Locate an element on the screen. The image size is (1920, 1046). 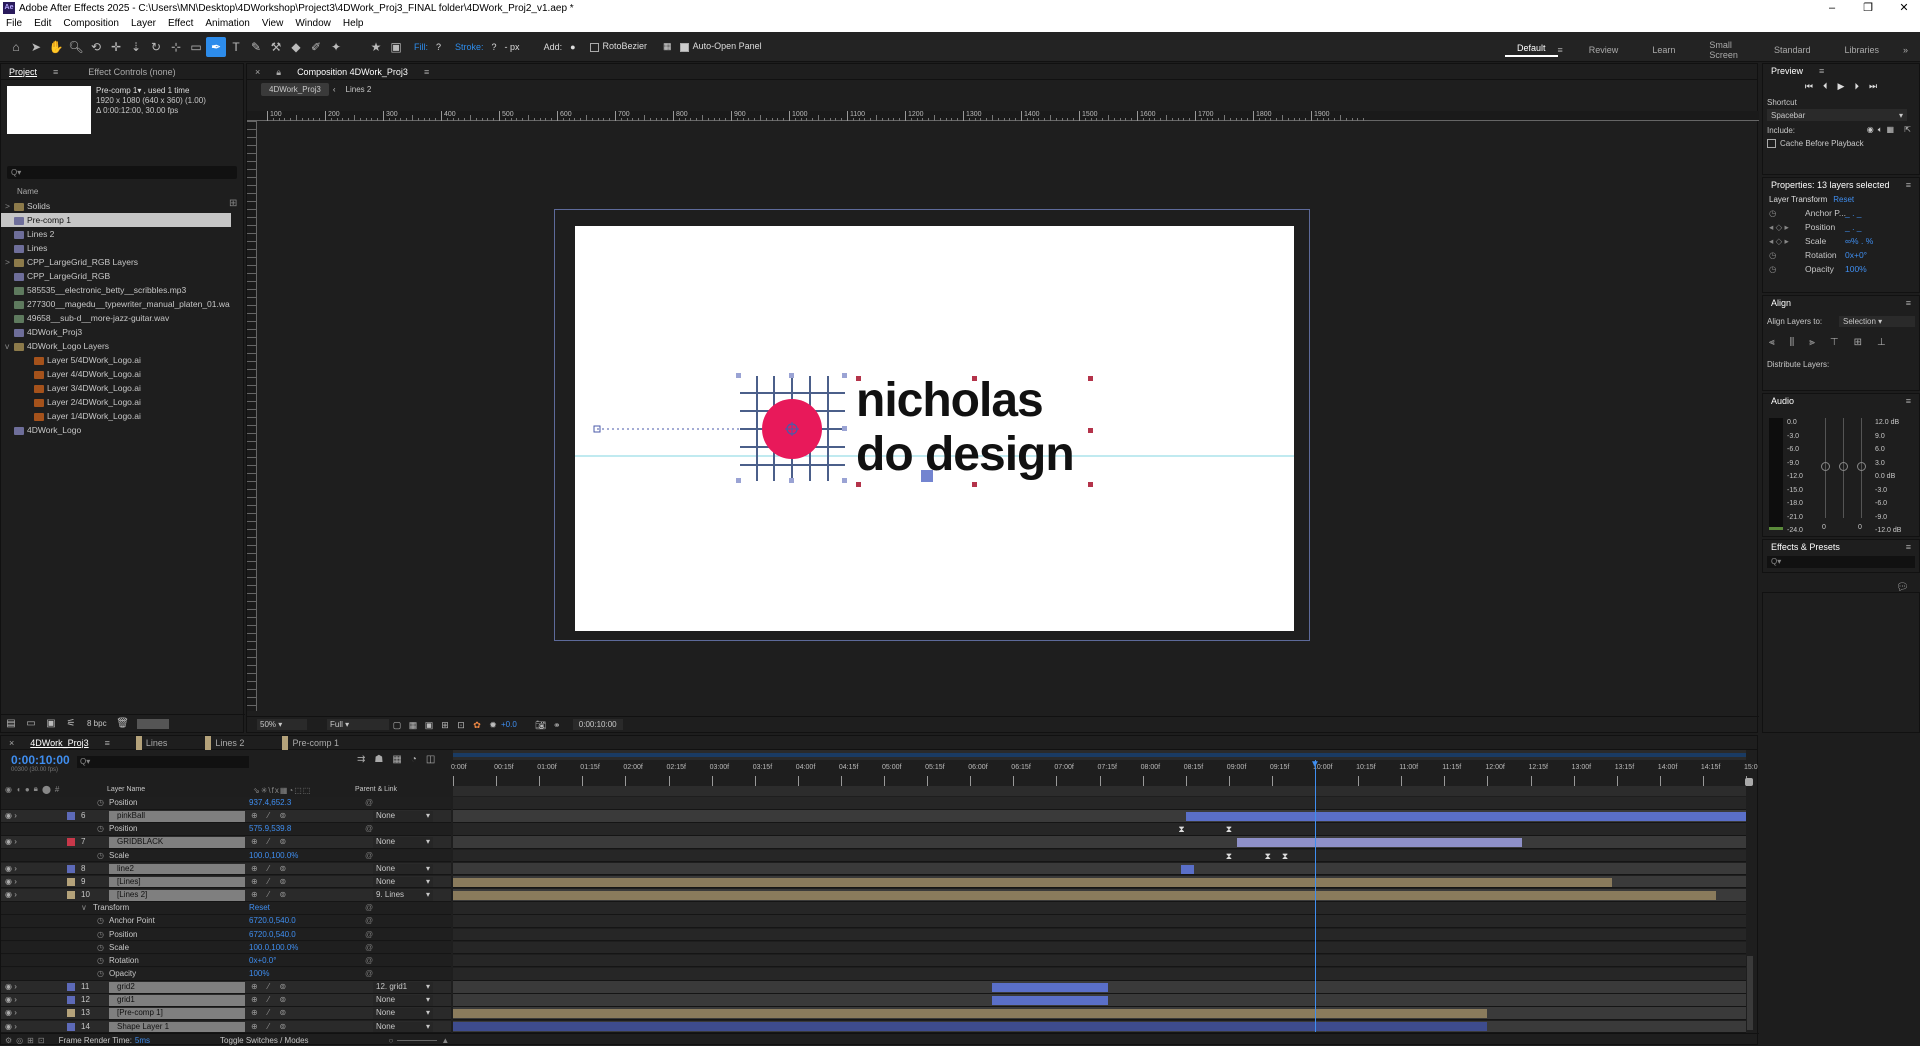
zoom-slider is located at coordinates (417, 1040).